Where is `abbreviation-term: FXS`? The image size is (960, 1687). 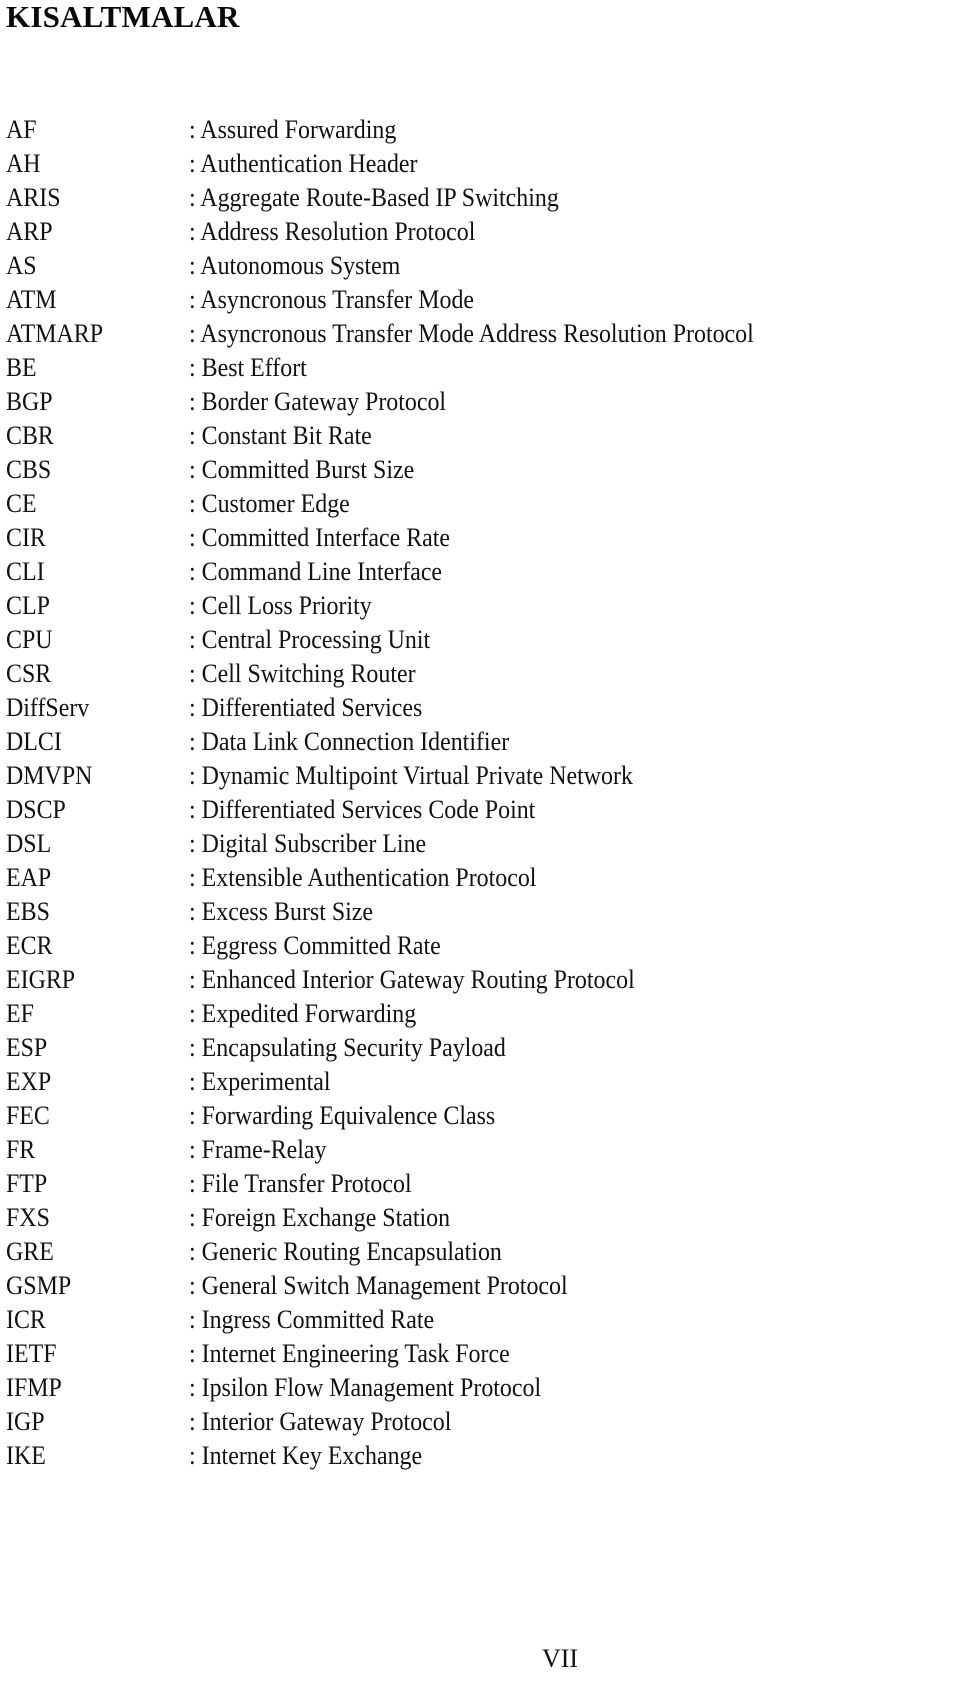 abbreviation-term: FXS is located at coordinates (28, 1217).